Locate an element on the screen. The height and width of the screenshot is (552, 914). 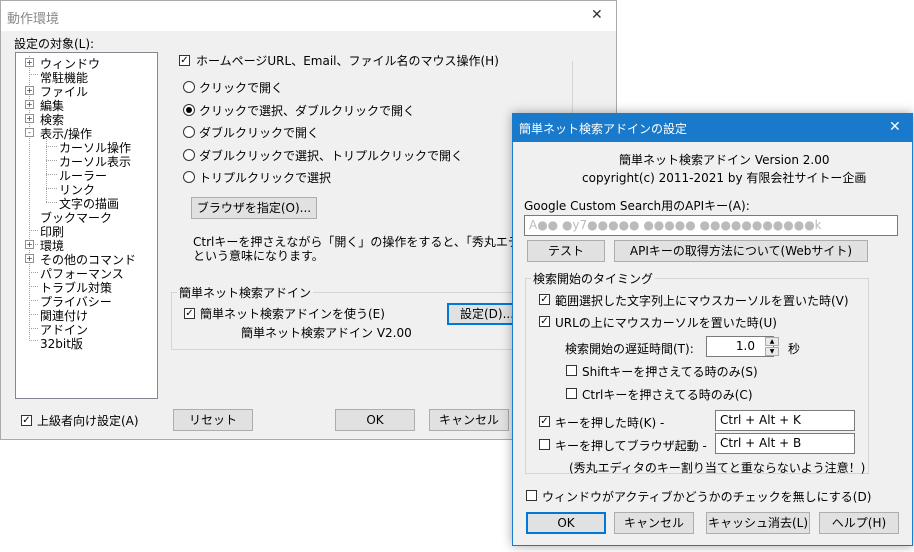
timing-group-title: 検索開始のタイミング is located at coordinates (593, 278).